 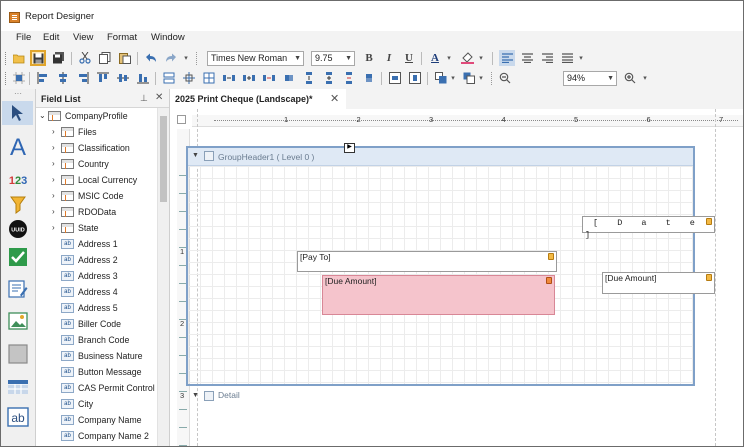 What do you see at coordinates (83, 37) in the screenshot?
I see `menu-view: View` at bounding box center [83, 37].